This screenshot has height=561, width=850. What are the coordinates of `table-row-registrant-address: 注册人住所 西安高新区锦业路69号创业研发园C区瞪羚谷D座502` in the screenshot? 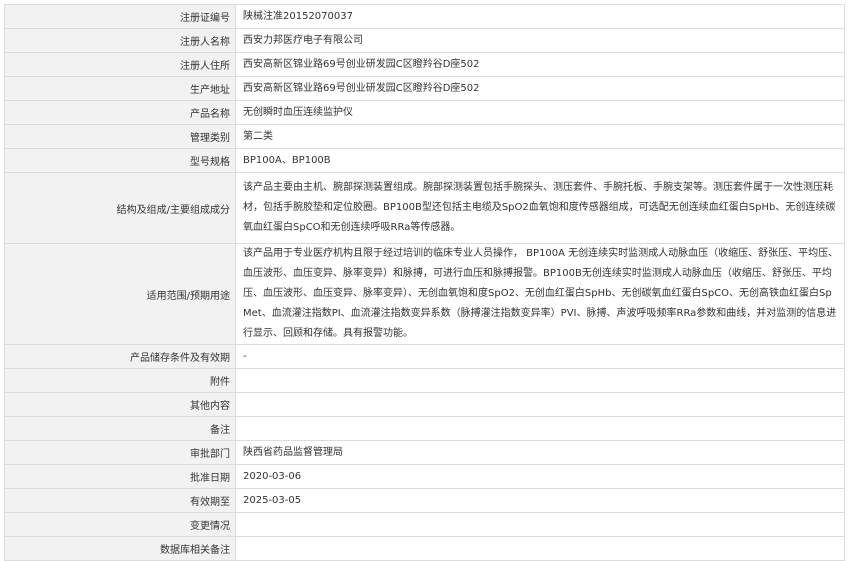 It's located at (424, 64).